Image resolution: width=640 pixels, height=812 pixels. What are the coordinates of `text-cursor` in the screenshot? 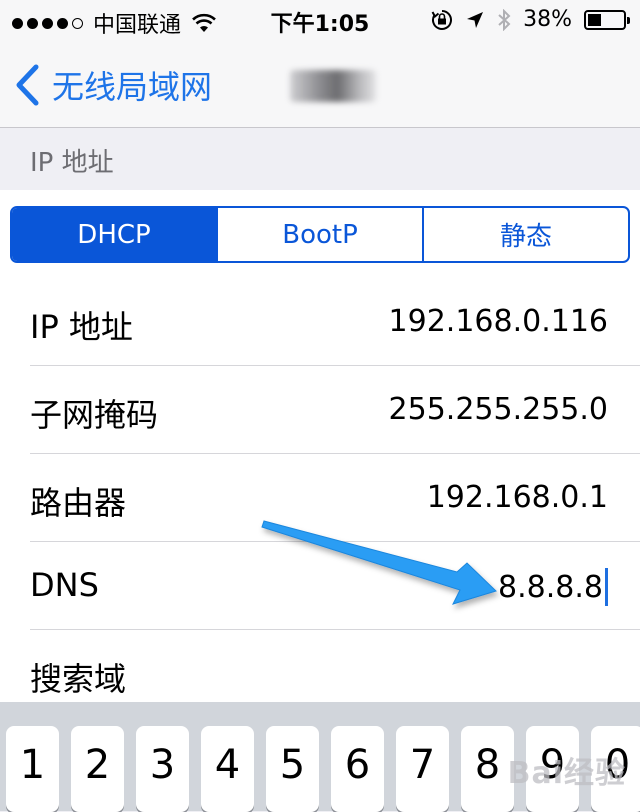 It's located at (606, 587).